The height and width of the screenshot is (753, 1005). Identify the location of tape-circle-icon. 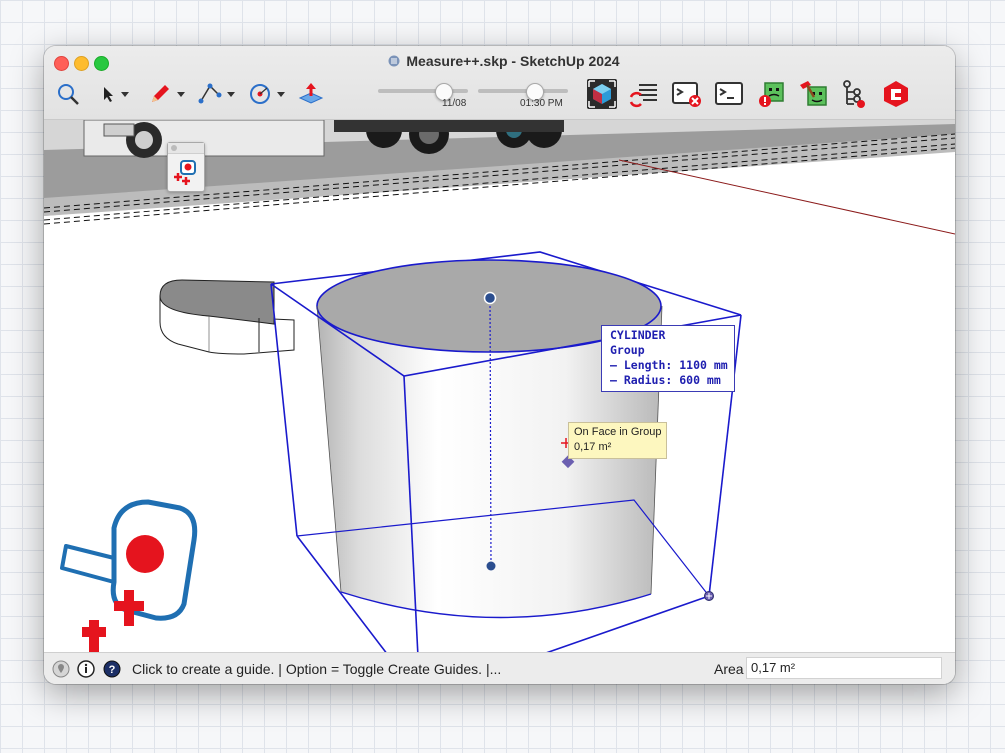
(260, 94).